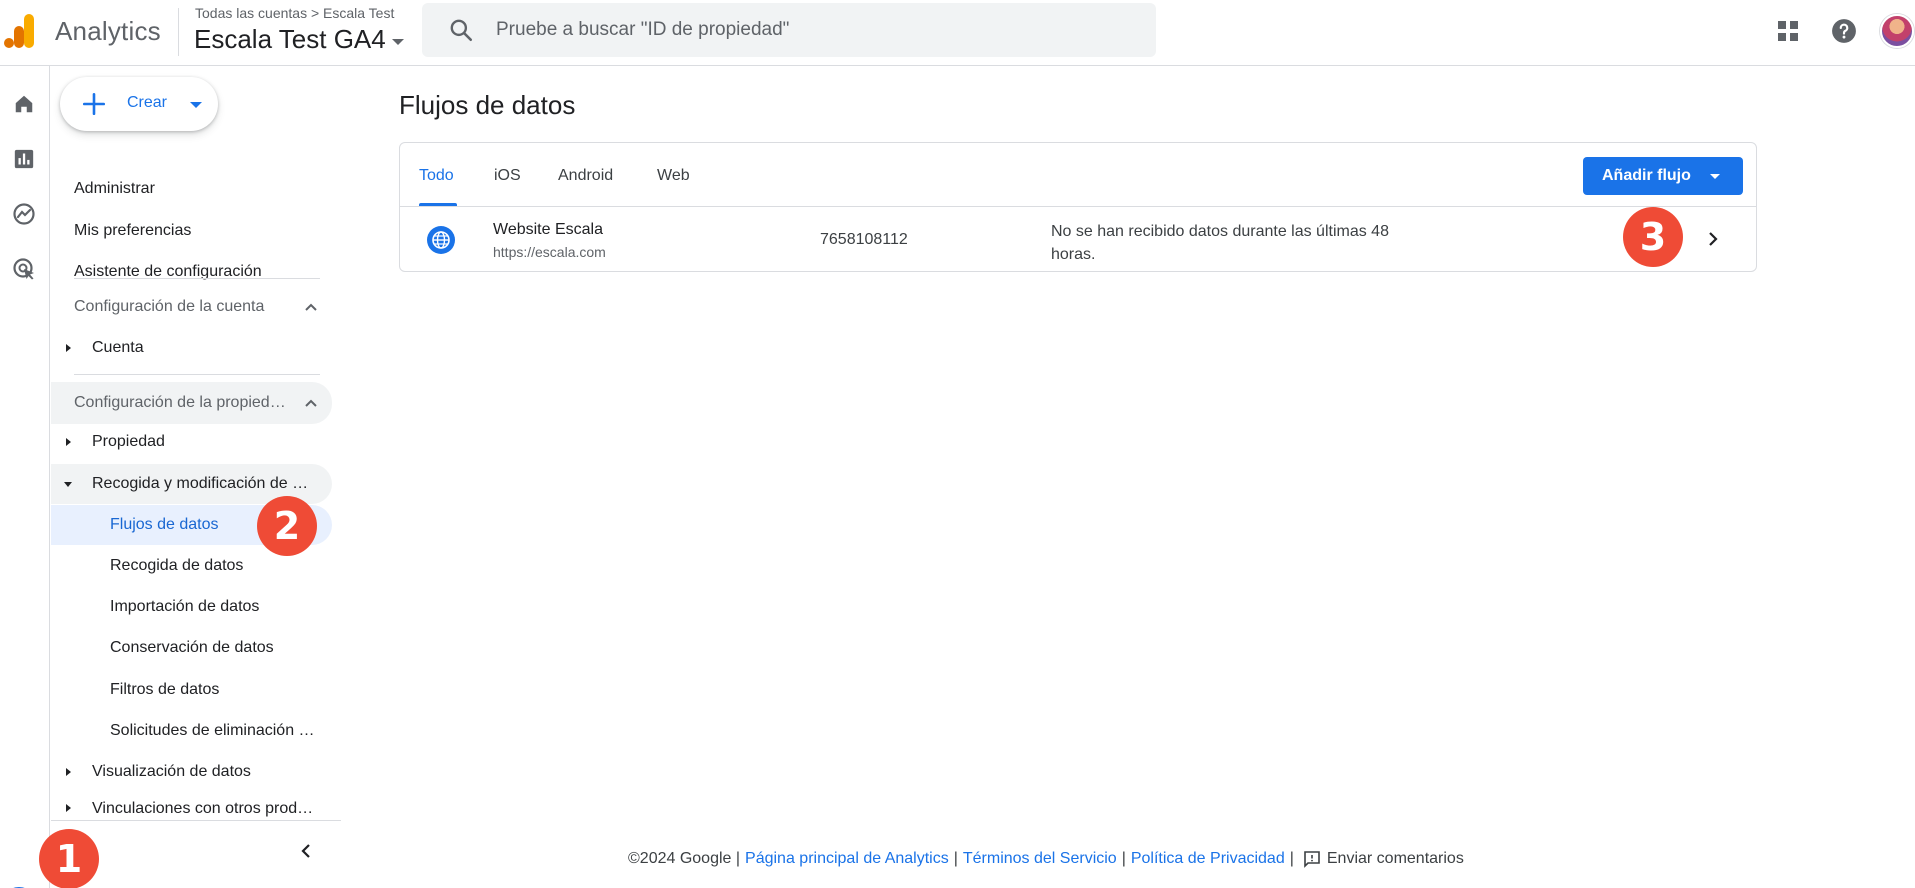  I want to click on header-divider, so click(178, 32).